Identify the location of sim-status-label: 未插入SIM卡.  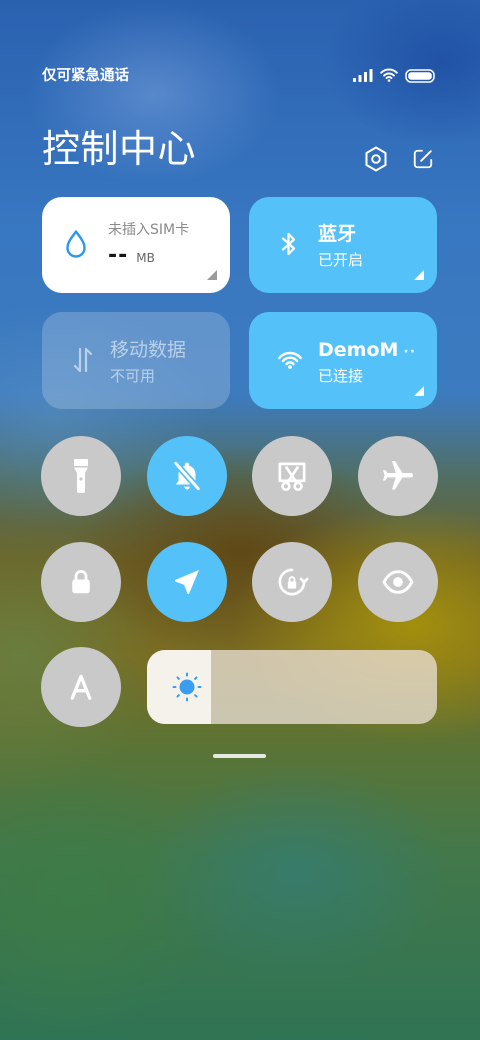
(149, 230).